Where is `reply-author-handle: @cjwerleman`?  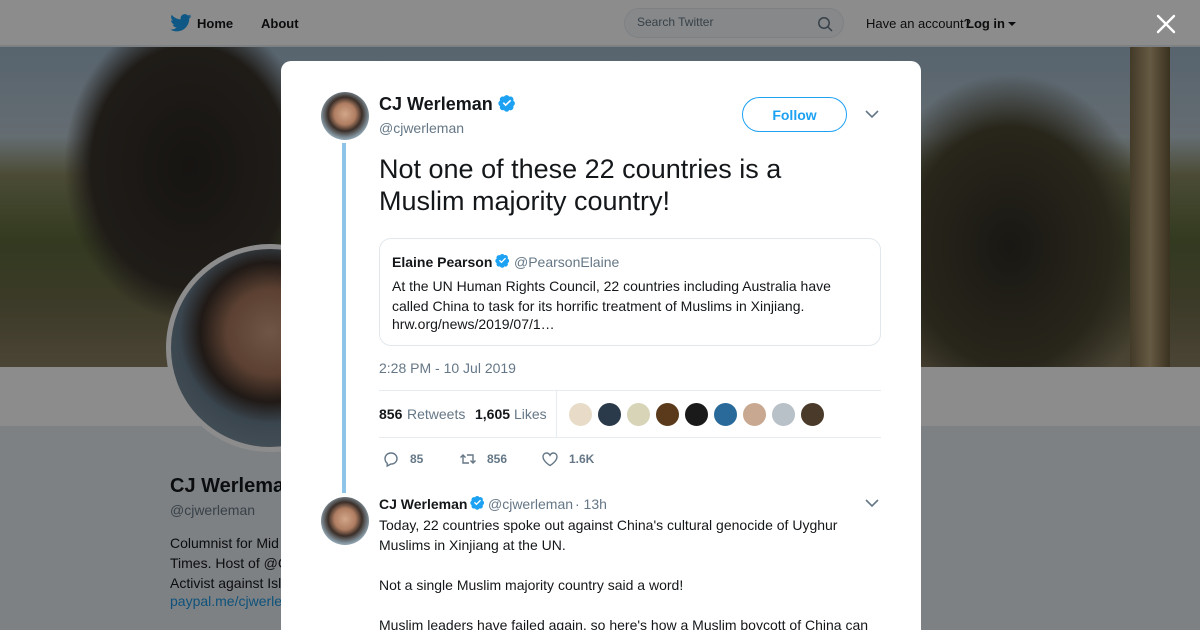 reply-author-handle: @cjwerleman is located at coordinates (530, 504).